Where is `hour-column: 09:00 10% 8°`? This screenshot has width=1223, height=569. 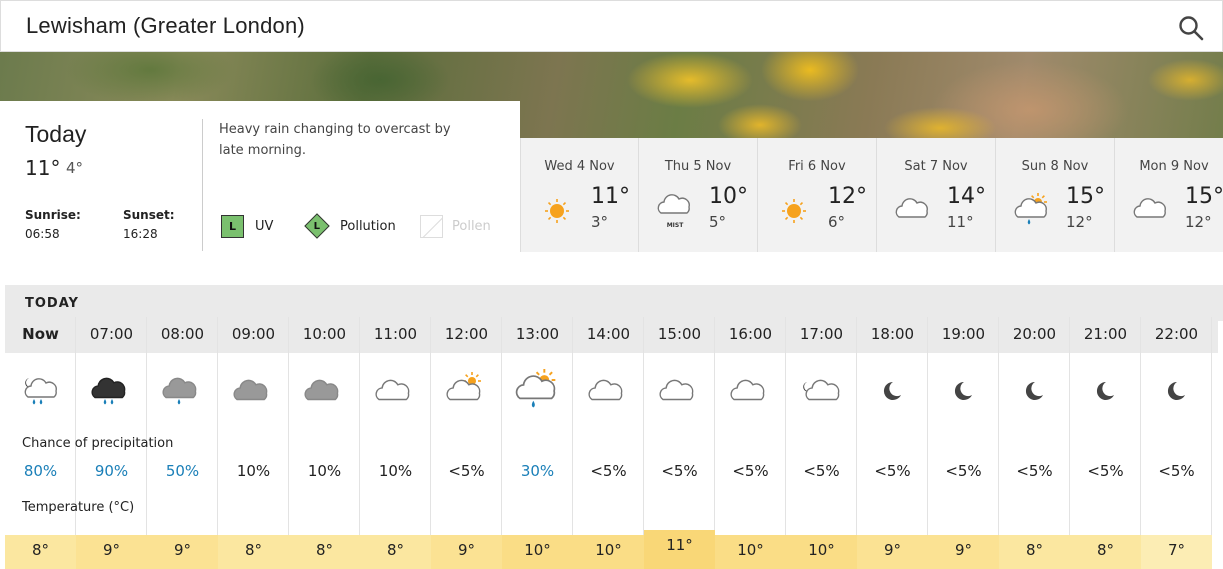
hour-column: 09:00 10% 8° is located at coordinates (253, 443).